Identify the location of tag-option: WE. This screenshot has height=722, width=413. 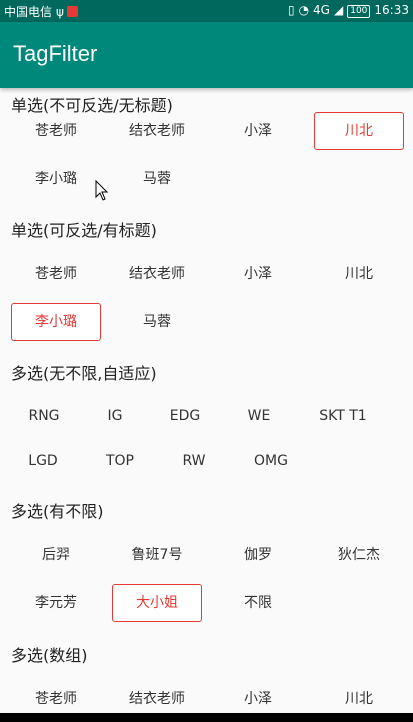
(259, 416).